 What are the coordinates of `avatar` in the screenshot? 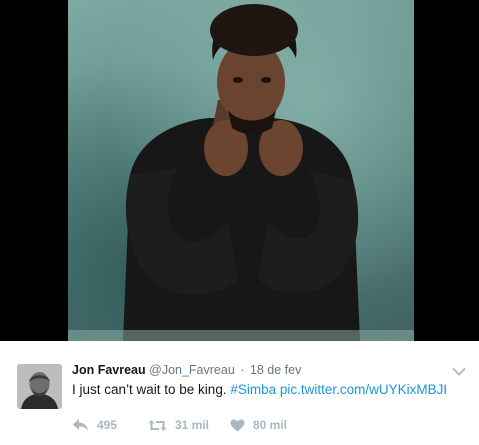 It's located at (39, 386).